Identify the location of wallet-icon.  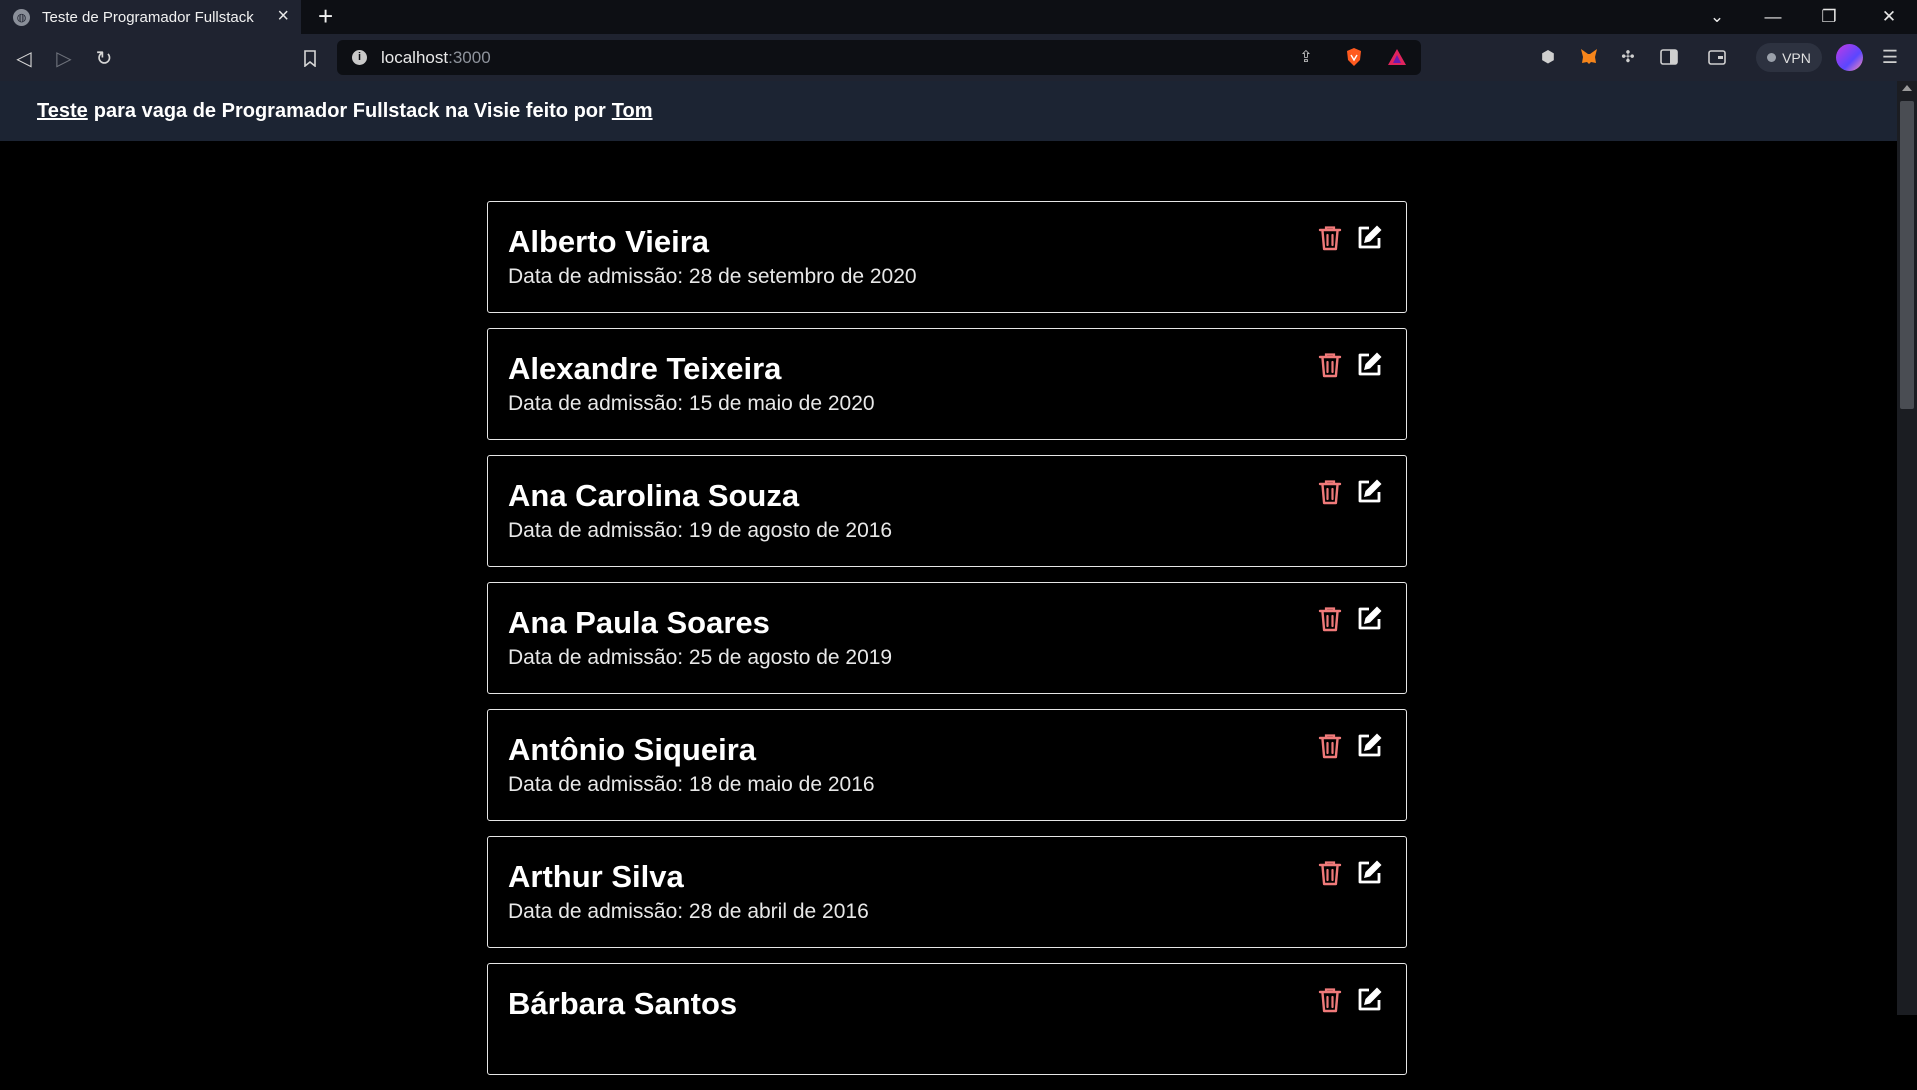
(1717, 57).